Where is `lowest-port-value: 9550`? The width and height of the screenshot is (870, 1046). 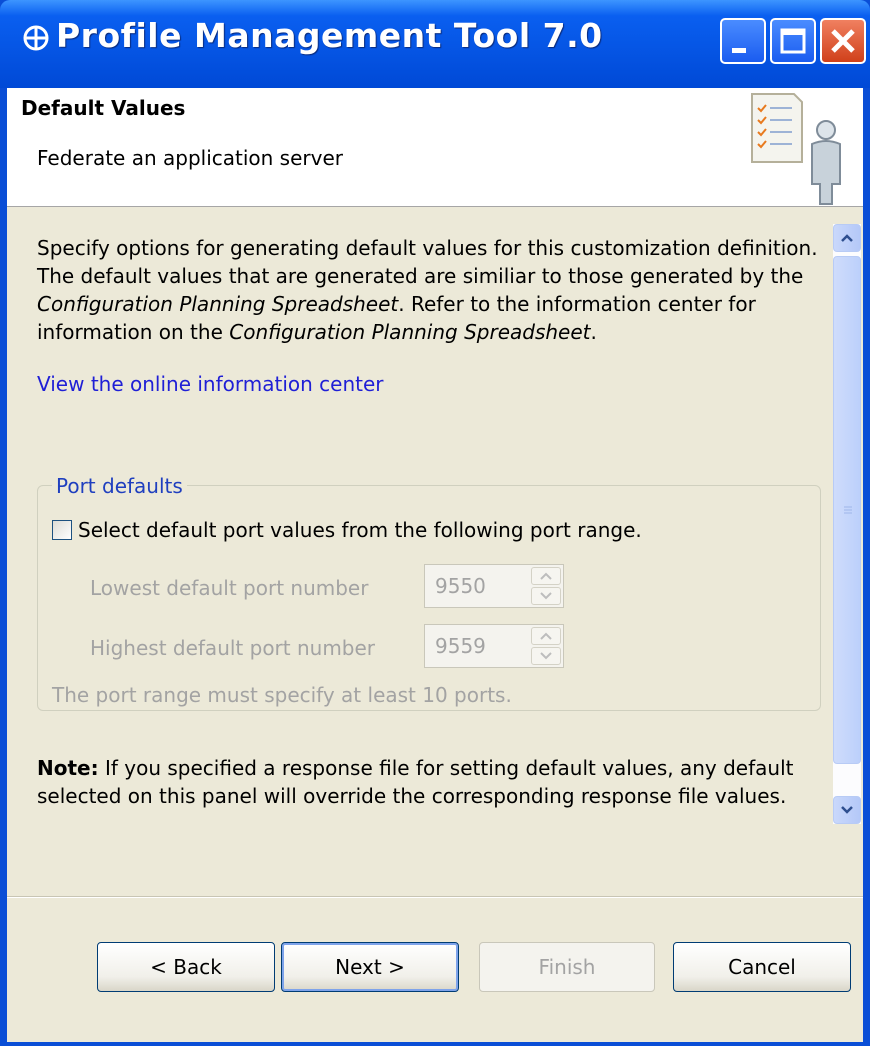 lowest-port-value: 9550 is located at coordinates (460, 586).